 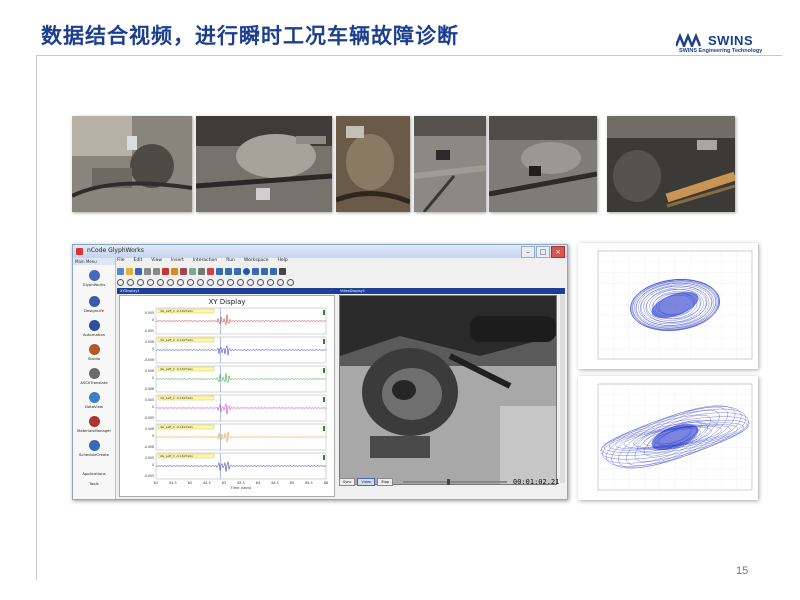 What do you see at coordinates (230, 282) in the screenshot?
I see `print-icon` at bounding box center [230, 282].